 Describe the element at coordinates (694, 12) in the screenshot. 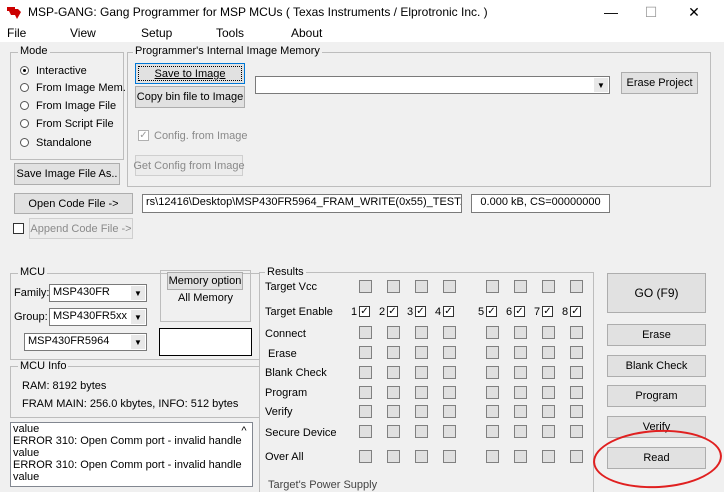

I see `close-button: ✕` at that location.